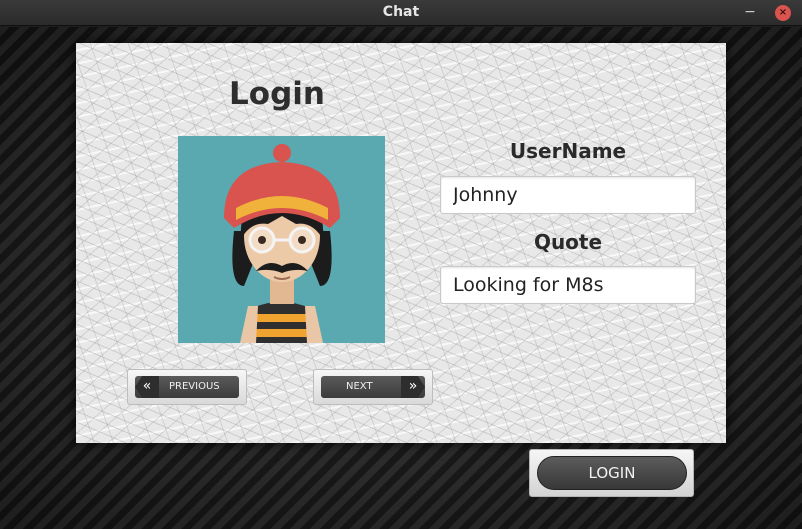 Image resolution: width=802 pixels, height=529 pixels. I want to click on title-bar: Chat − ×, so click(401, 13).